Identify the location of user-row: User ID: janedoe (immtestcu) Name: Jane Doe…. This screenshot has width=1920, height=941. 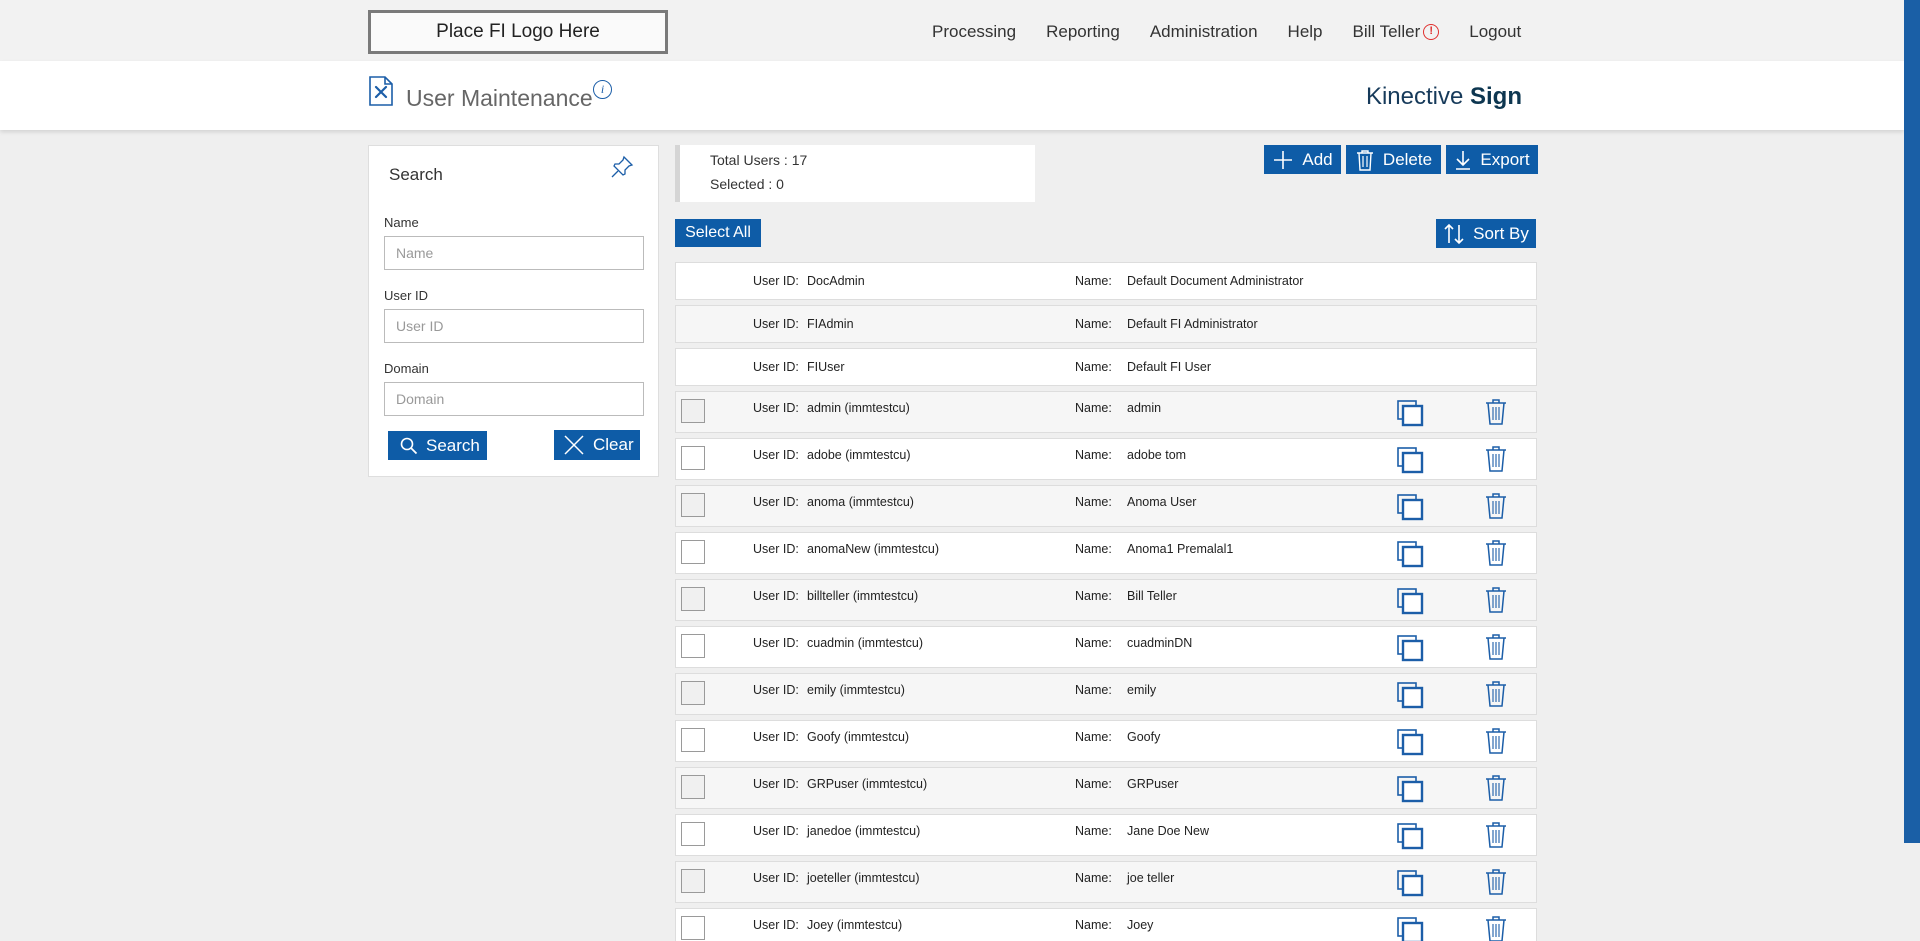
(1106, 835).